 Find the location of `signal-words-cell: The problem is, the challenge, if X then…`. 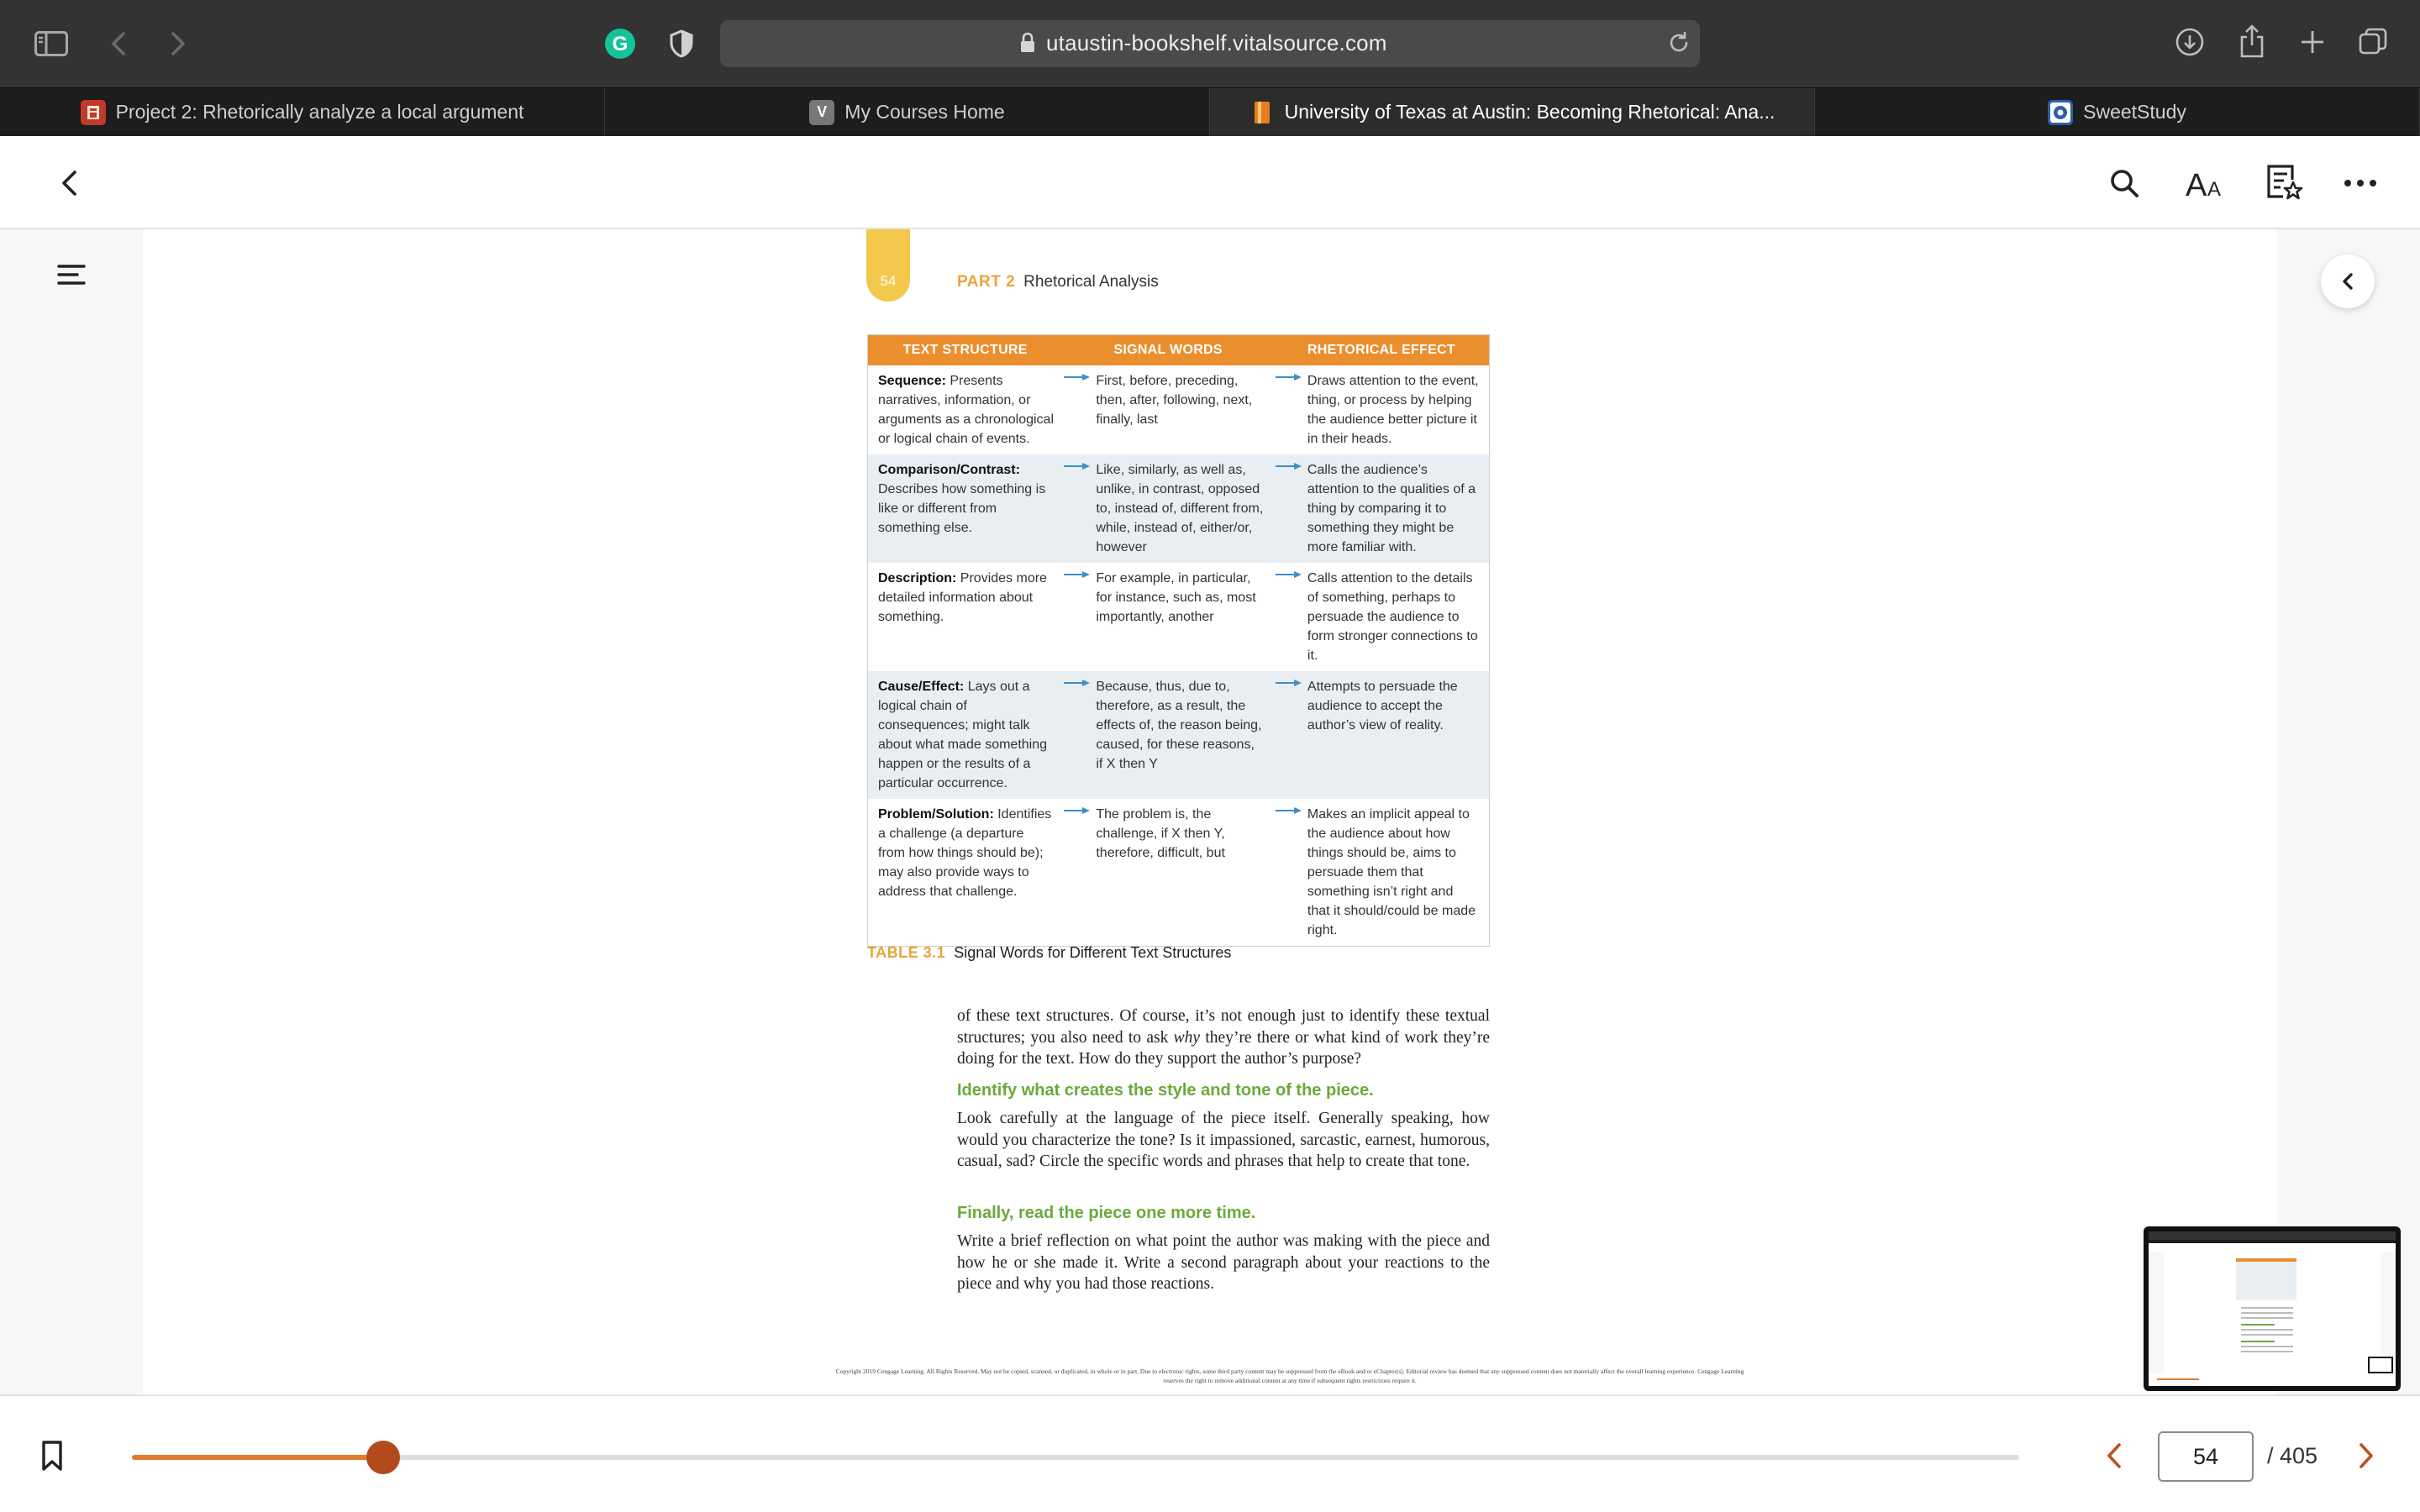

signal-words-cell: The problem is, the challenge, if X then… is located at coordinates (1168, 873).